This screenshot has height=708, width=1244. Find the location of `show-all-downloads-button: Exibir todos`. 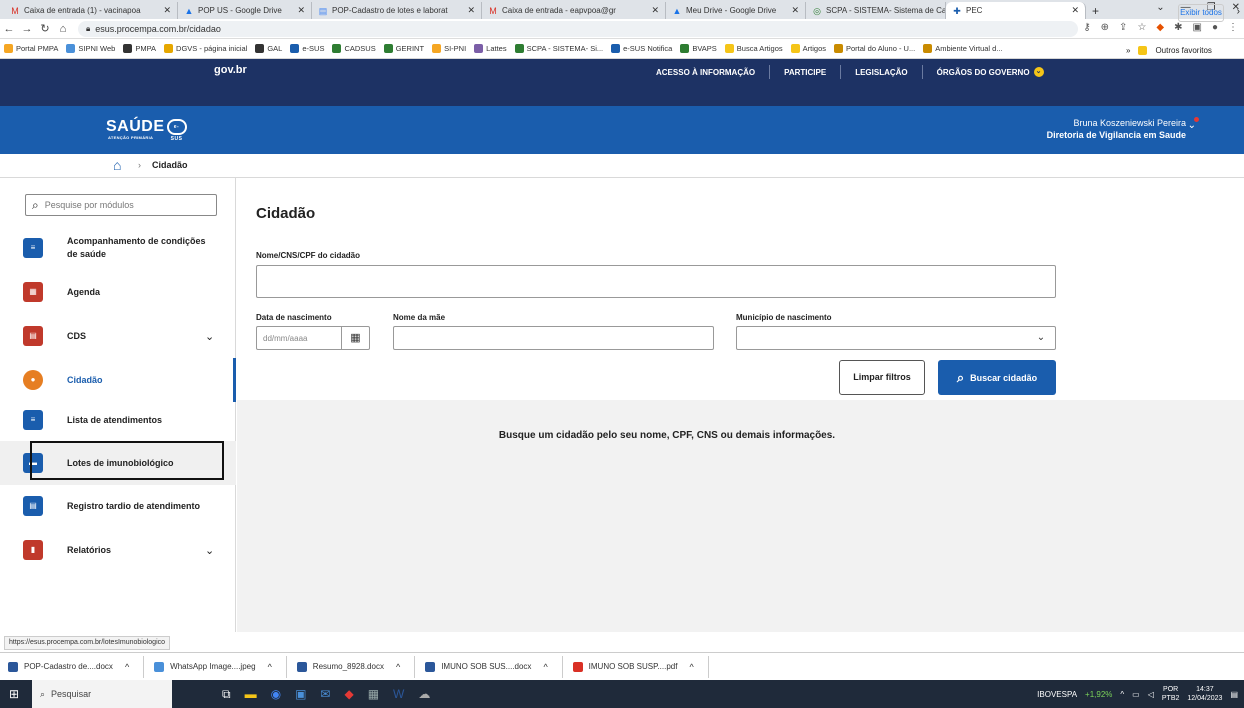

show-all-downloads-button: Exibir todos is located at coordinates (1201, 13).